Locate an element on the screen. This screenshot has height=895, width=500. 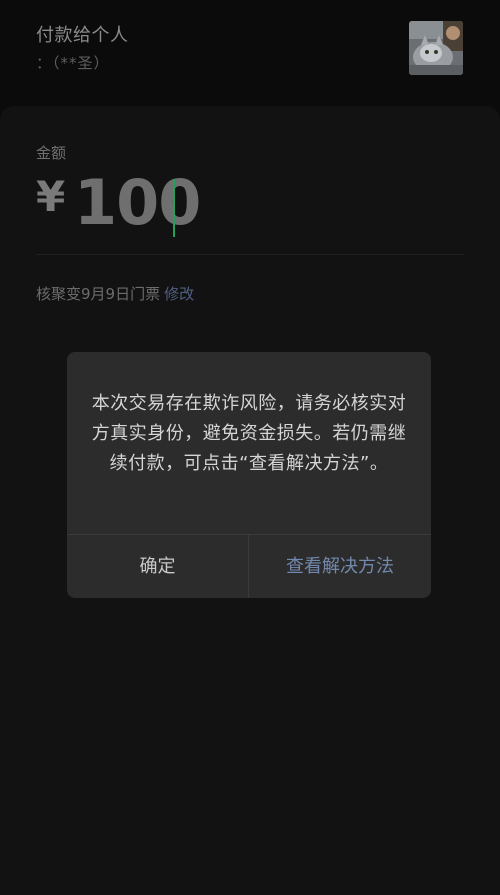
payee-name: ：（**圣） is located at coordinates (73, 63).